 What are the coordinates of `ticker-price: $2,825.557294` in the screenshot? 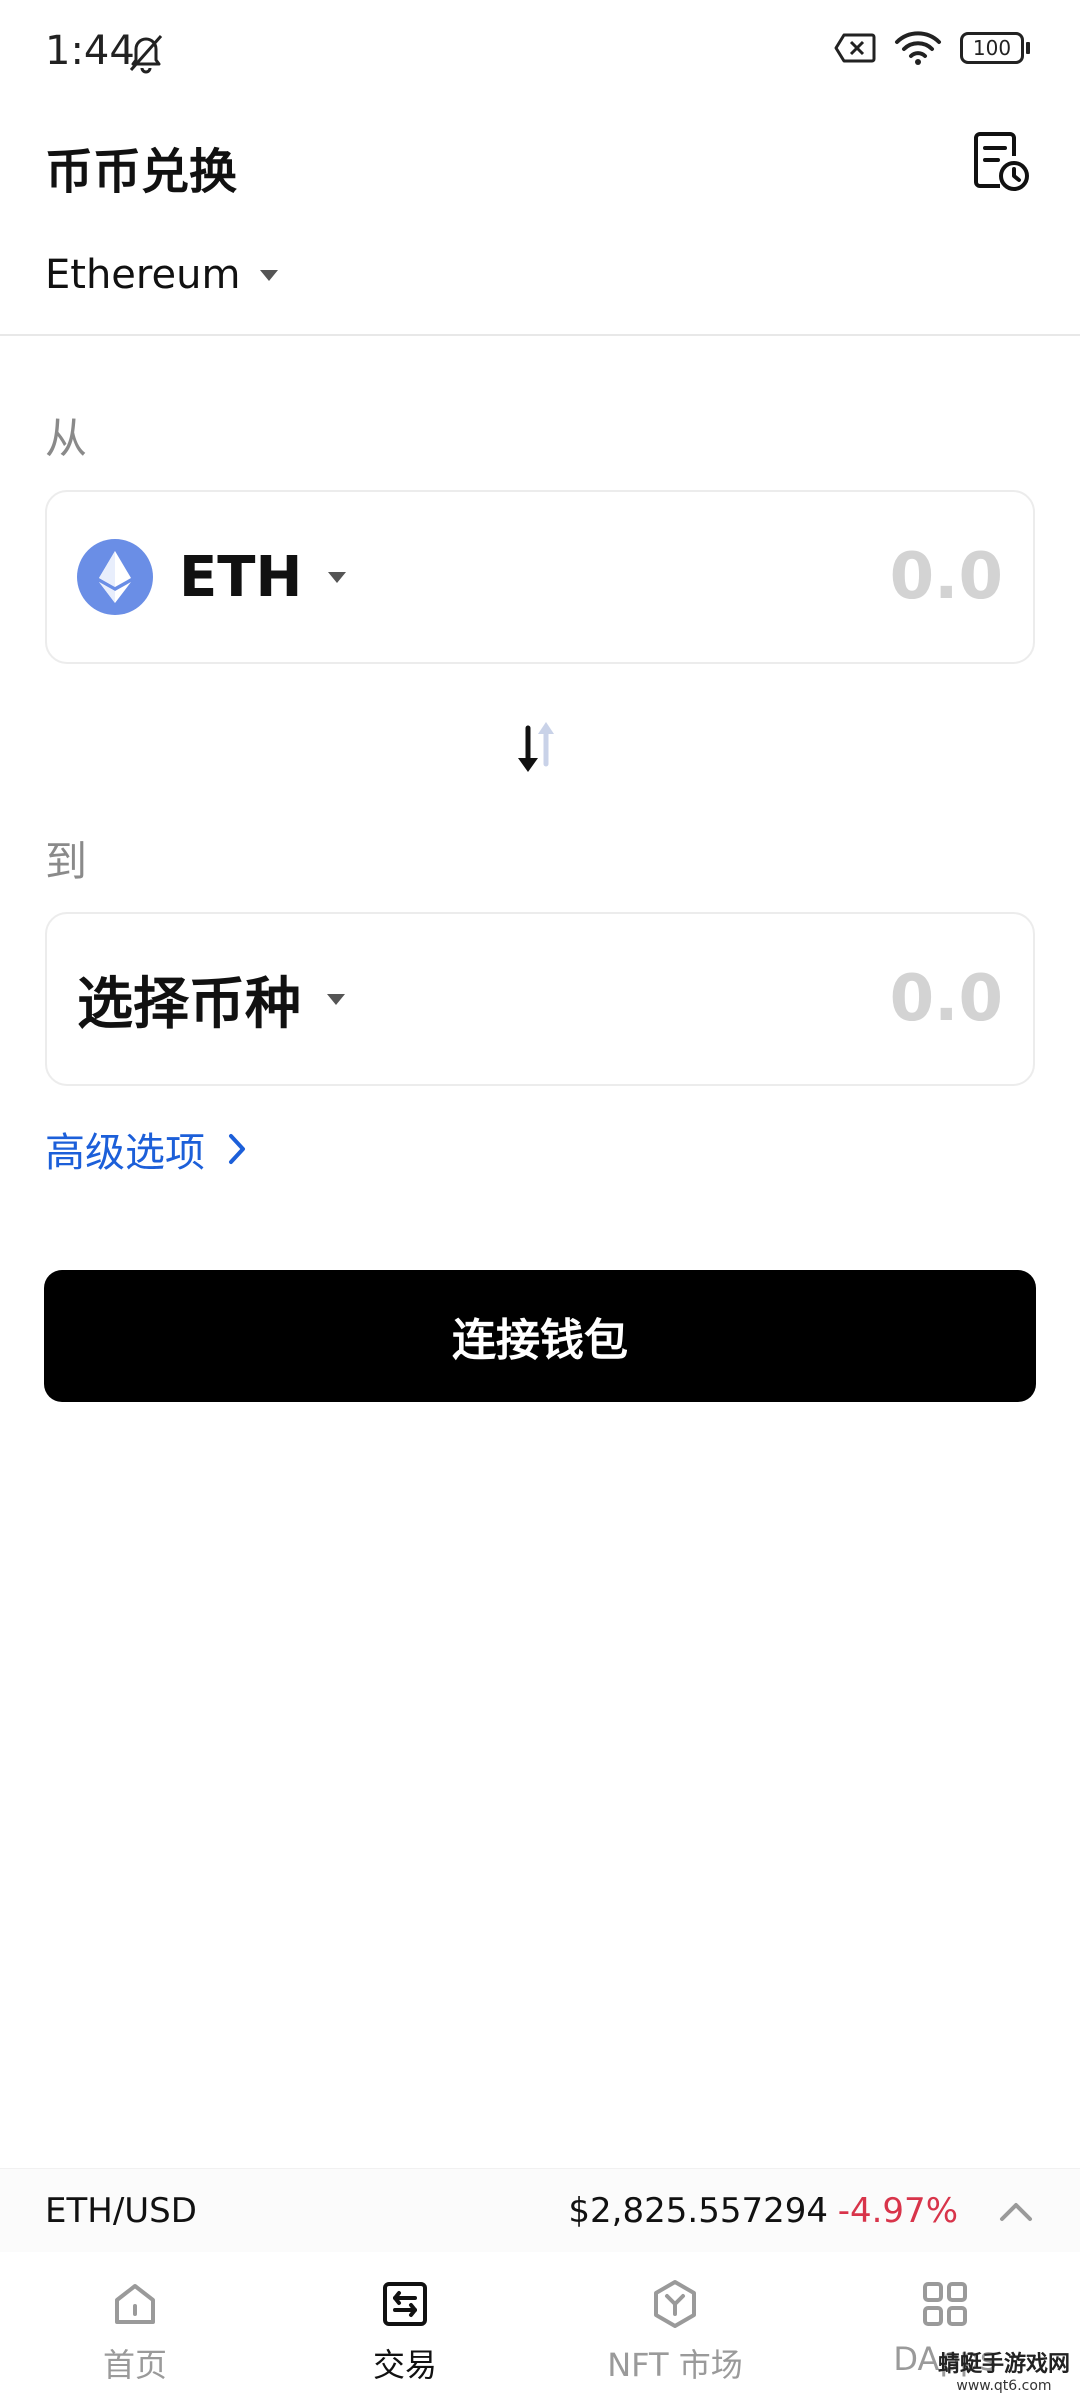 It's located at (698, 2211).